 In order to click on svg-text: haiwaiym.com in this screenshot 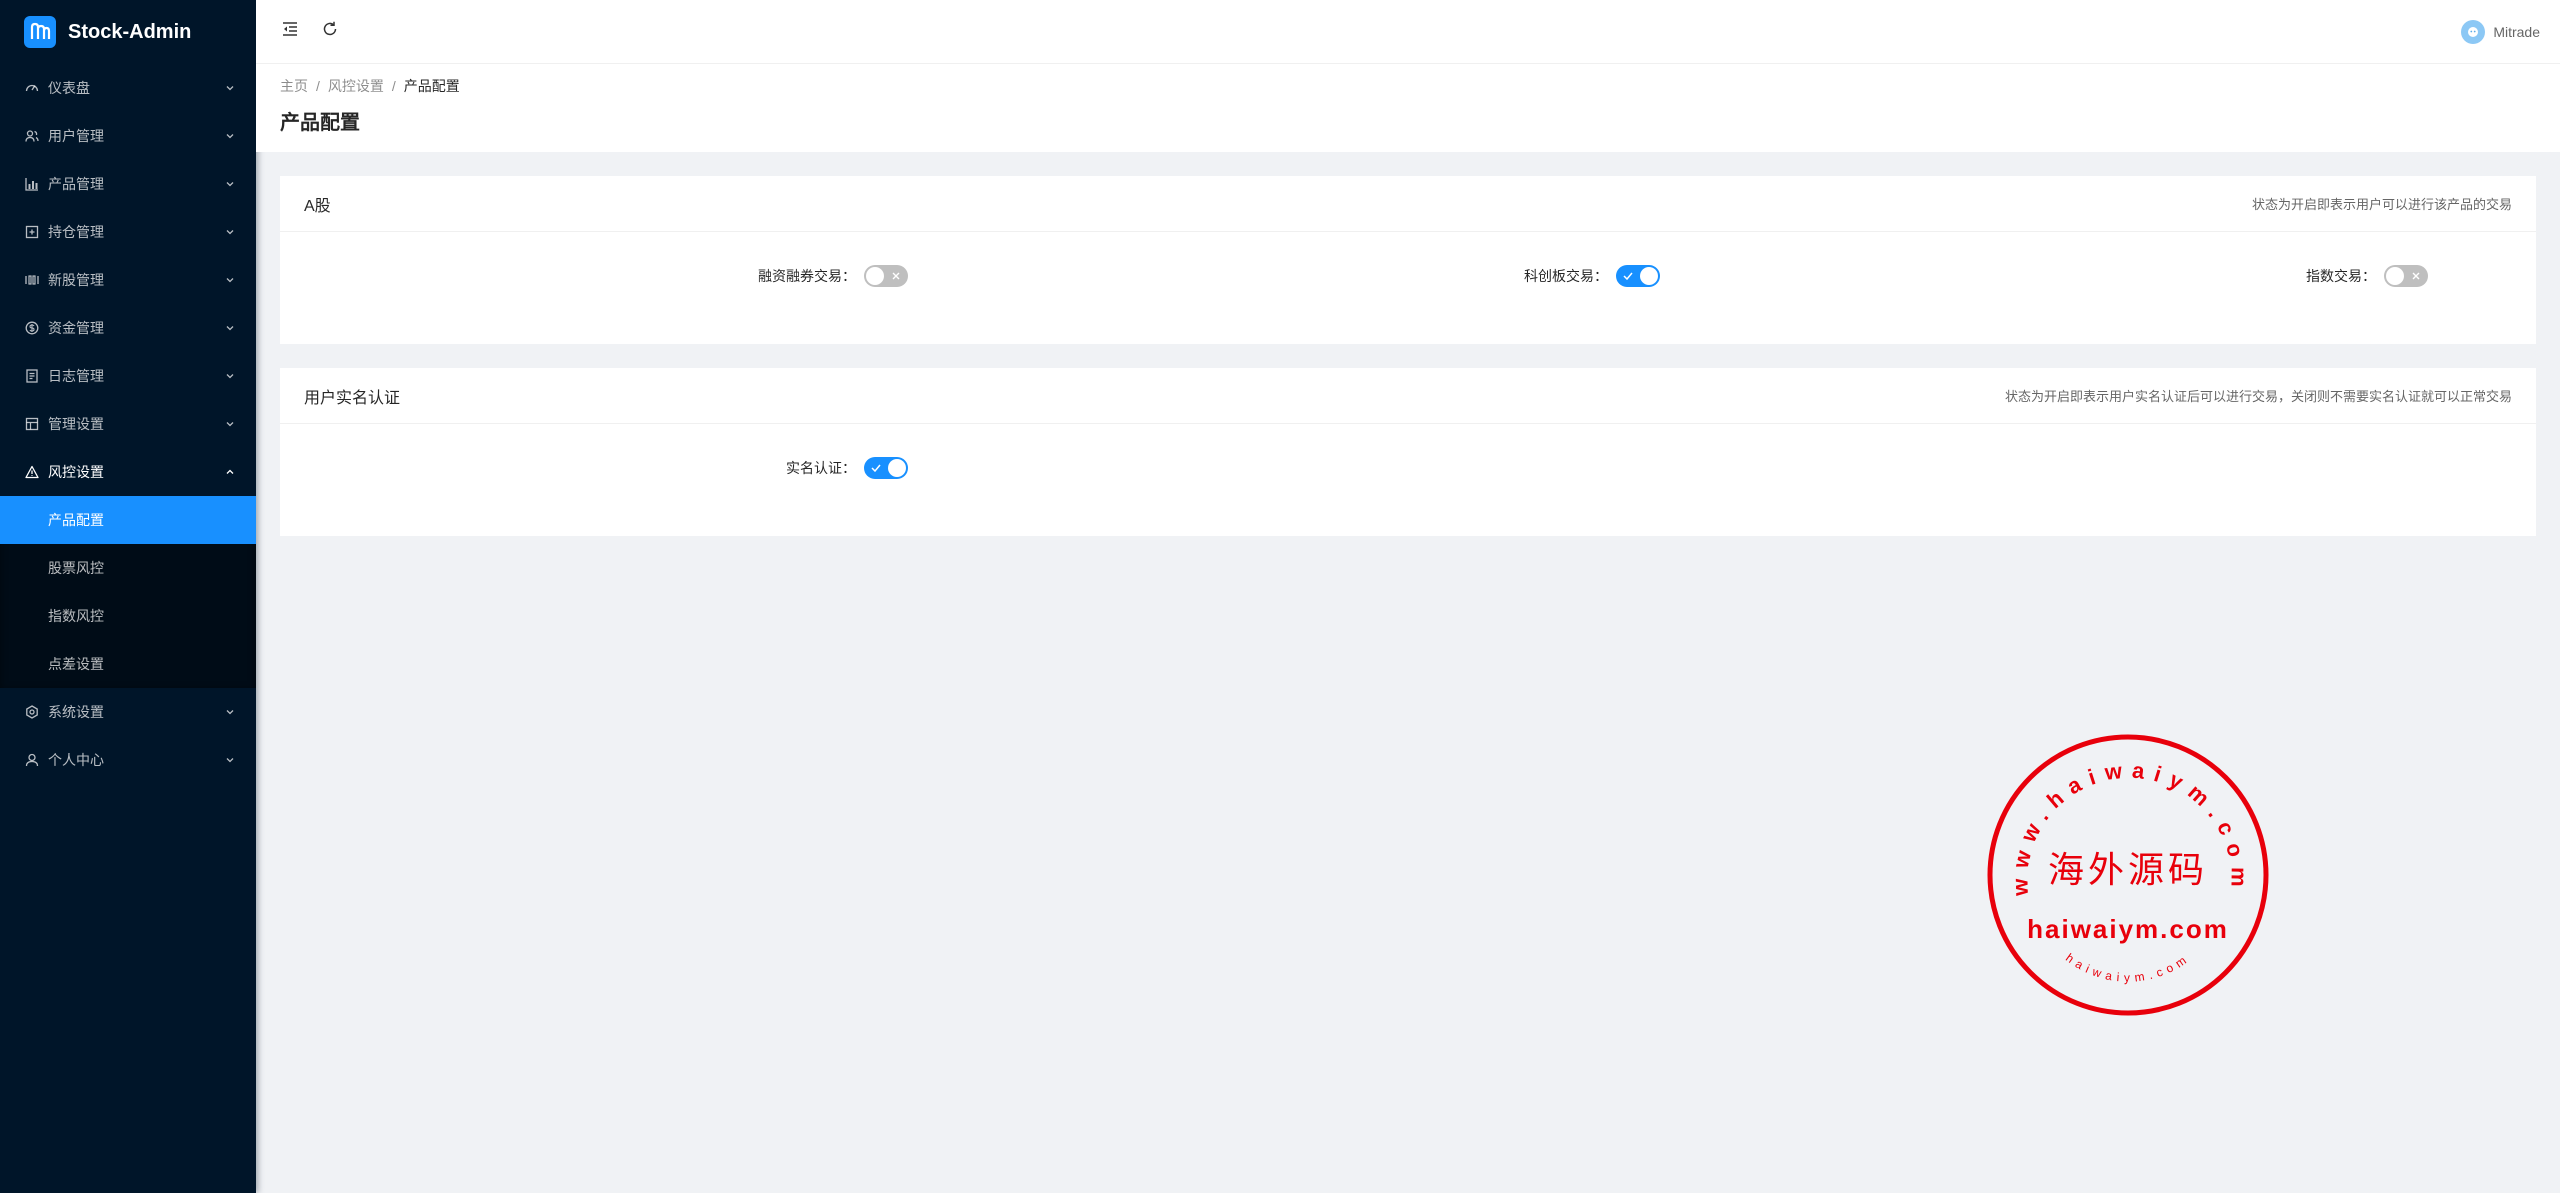, I will do `click(2128, 967)`.